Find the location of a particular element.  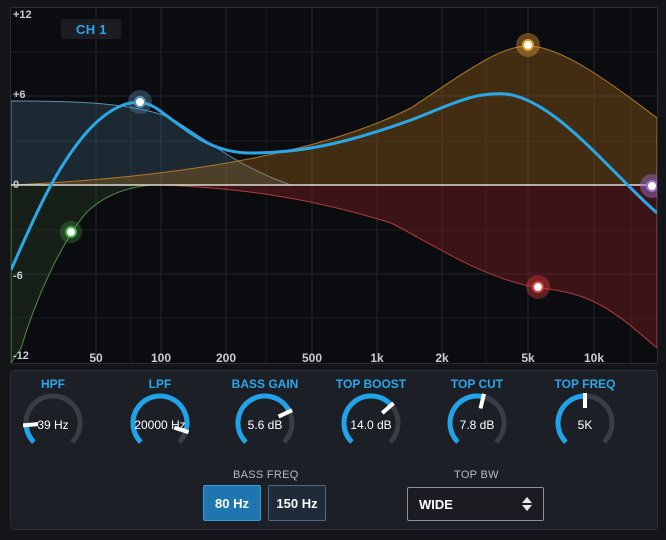

bass-freq-80hz-button: 80 Hz is located at coordinates (232, 503).